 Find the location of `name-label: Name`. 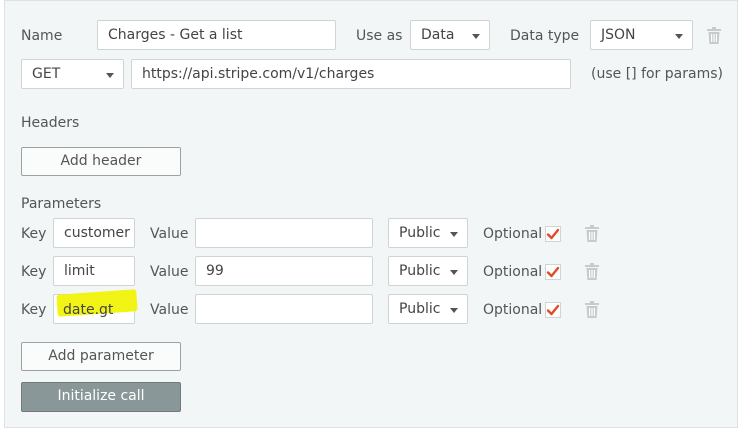

name-label: Name is located at coordinates (42, 36).